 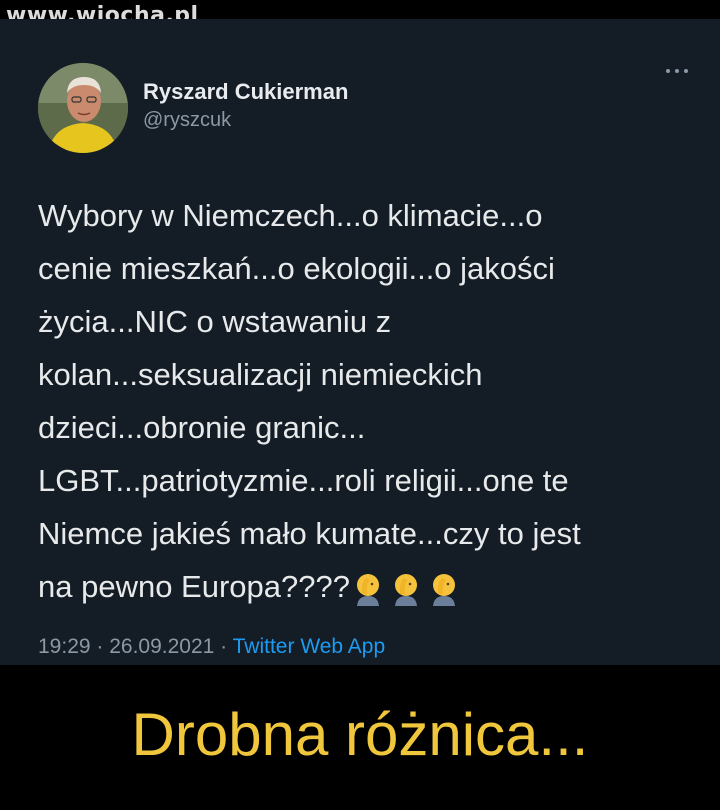 What do you see at coordinates (309, 646) in the screenshot?
I see `tweet-source-link: Twitter Web App` at bounding box center [309, 646].